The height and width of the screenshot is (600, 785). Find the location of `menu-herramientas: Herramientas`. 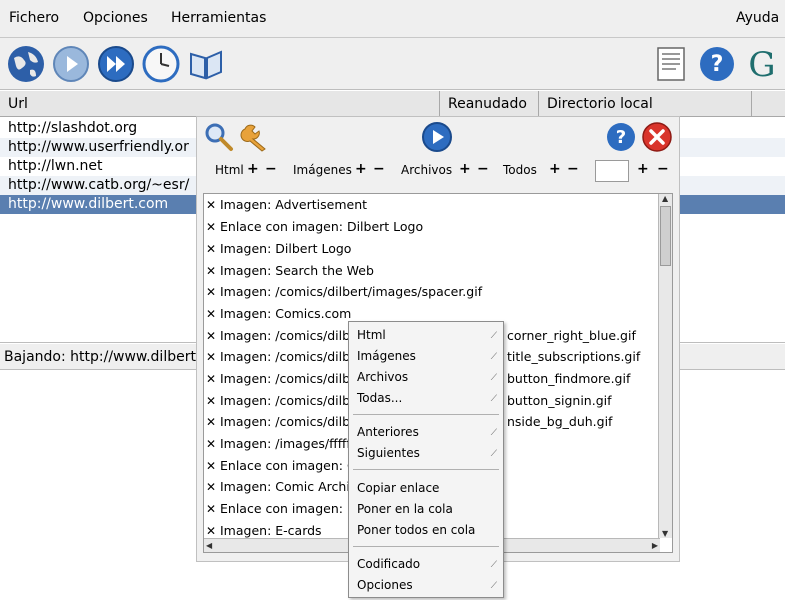

menu-herramientas: Herramientas is located at coordinates (218, 18).